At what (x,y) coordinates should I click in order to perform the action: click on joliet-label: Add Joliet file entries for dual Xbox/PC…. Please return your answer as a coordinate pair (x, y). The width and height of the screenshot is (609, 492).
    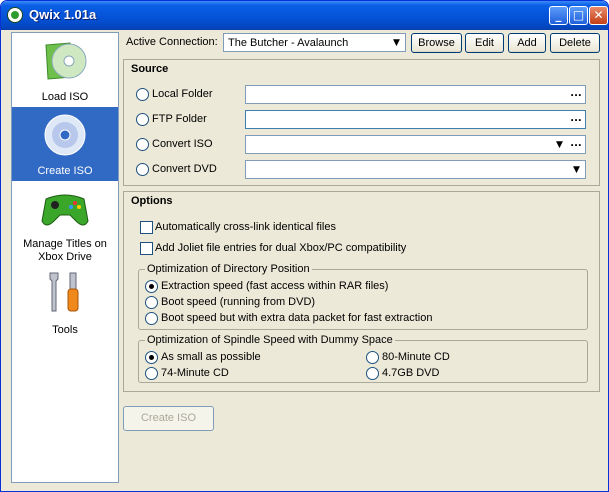
    Looking at the image, I should click on (281, 248).